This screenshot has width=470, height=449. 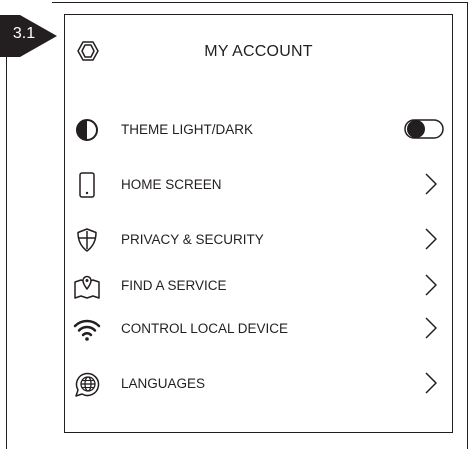 I want to click on globe-icon, so click(x=87, y=384).